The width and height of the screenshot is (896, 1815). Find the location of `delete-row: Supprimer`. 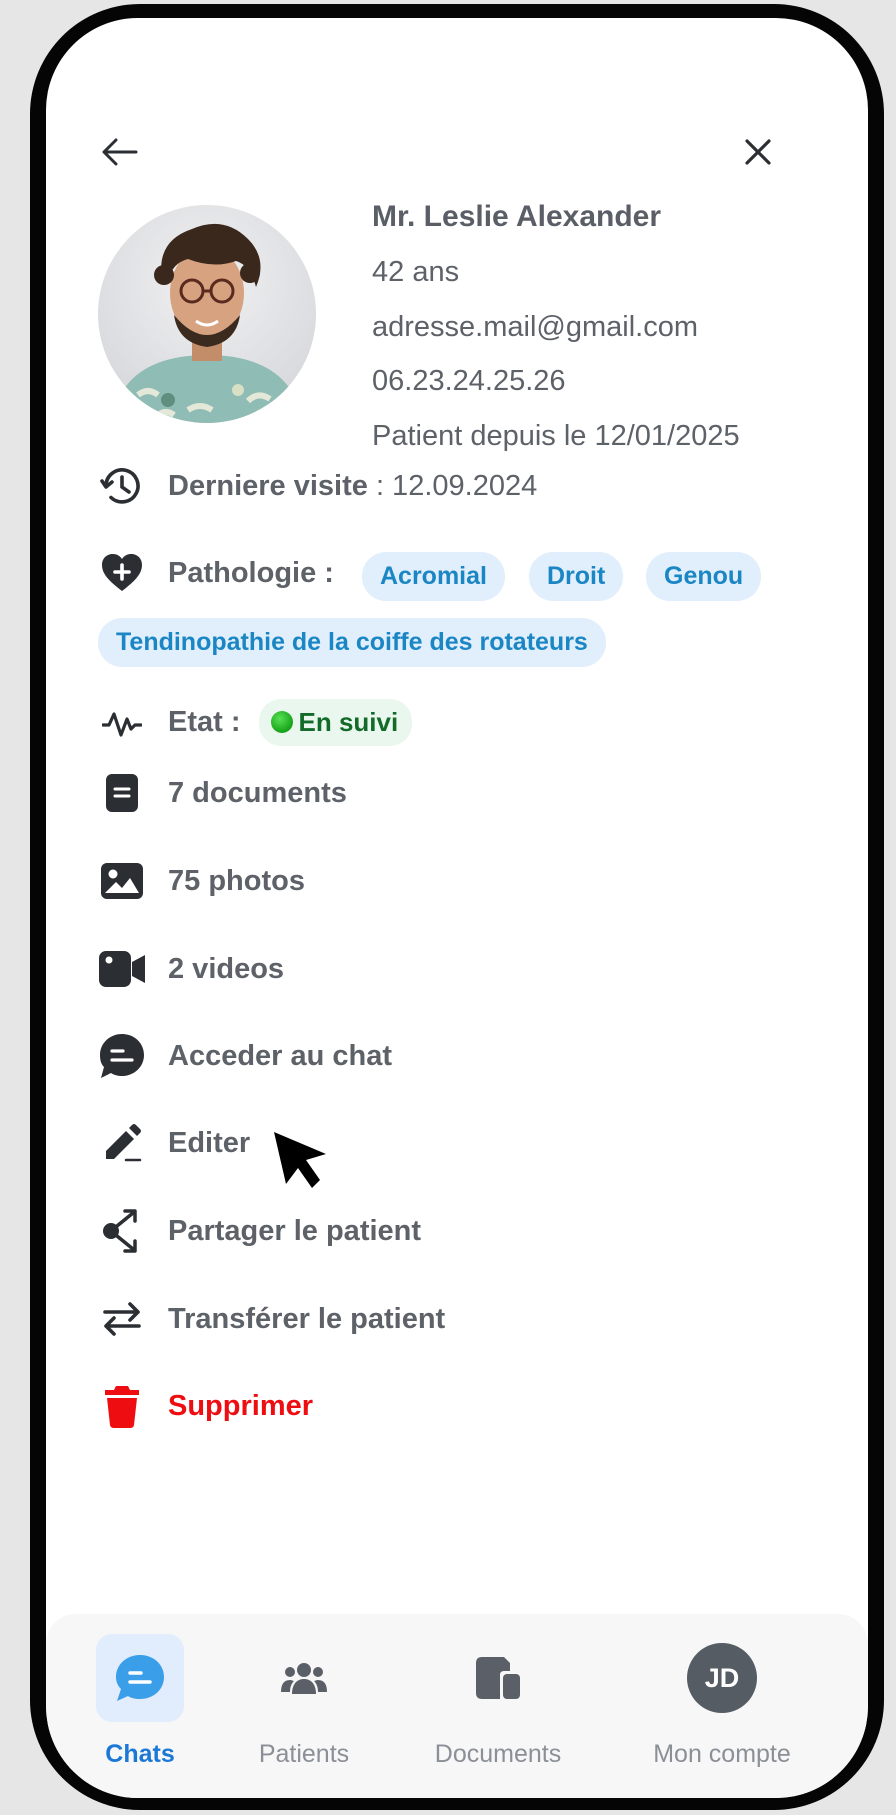

delete-row: Supprimer is located at coordinates (458, 1406).